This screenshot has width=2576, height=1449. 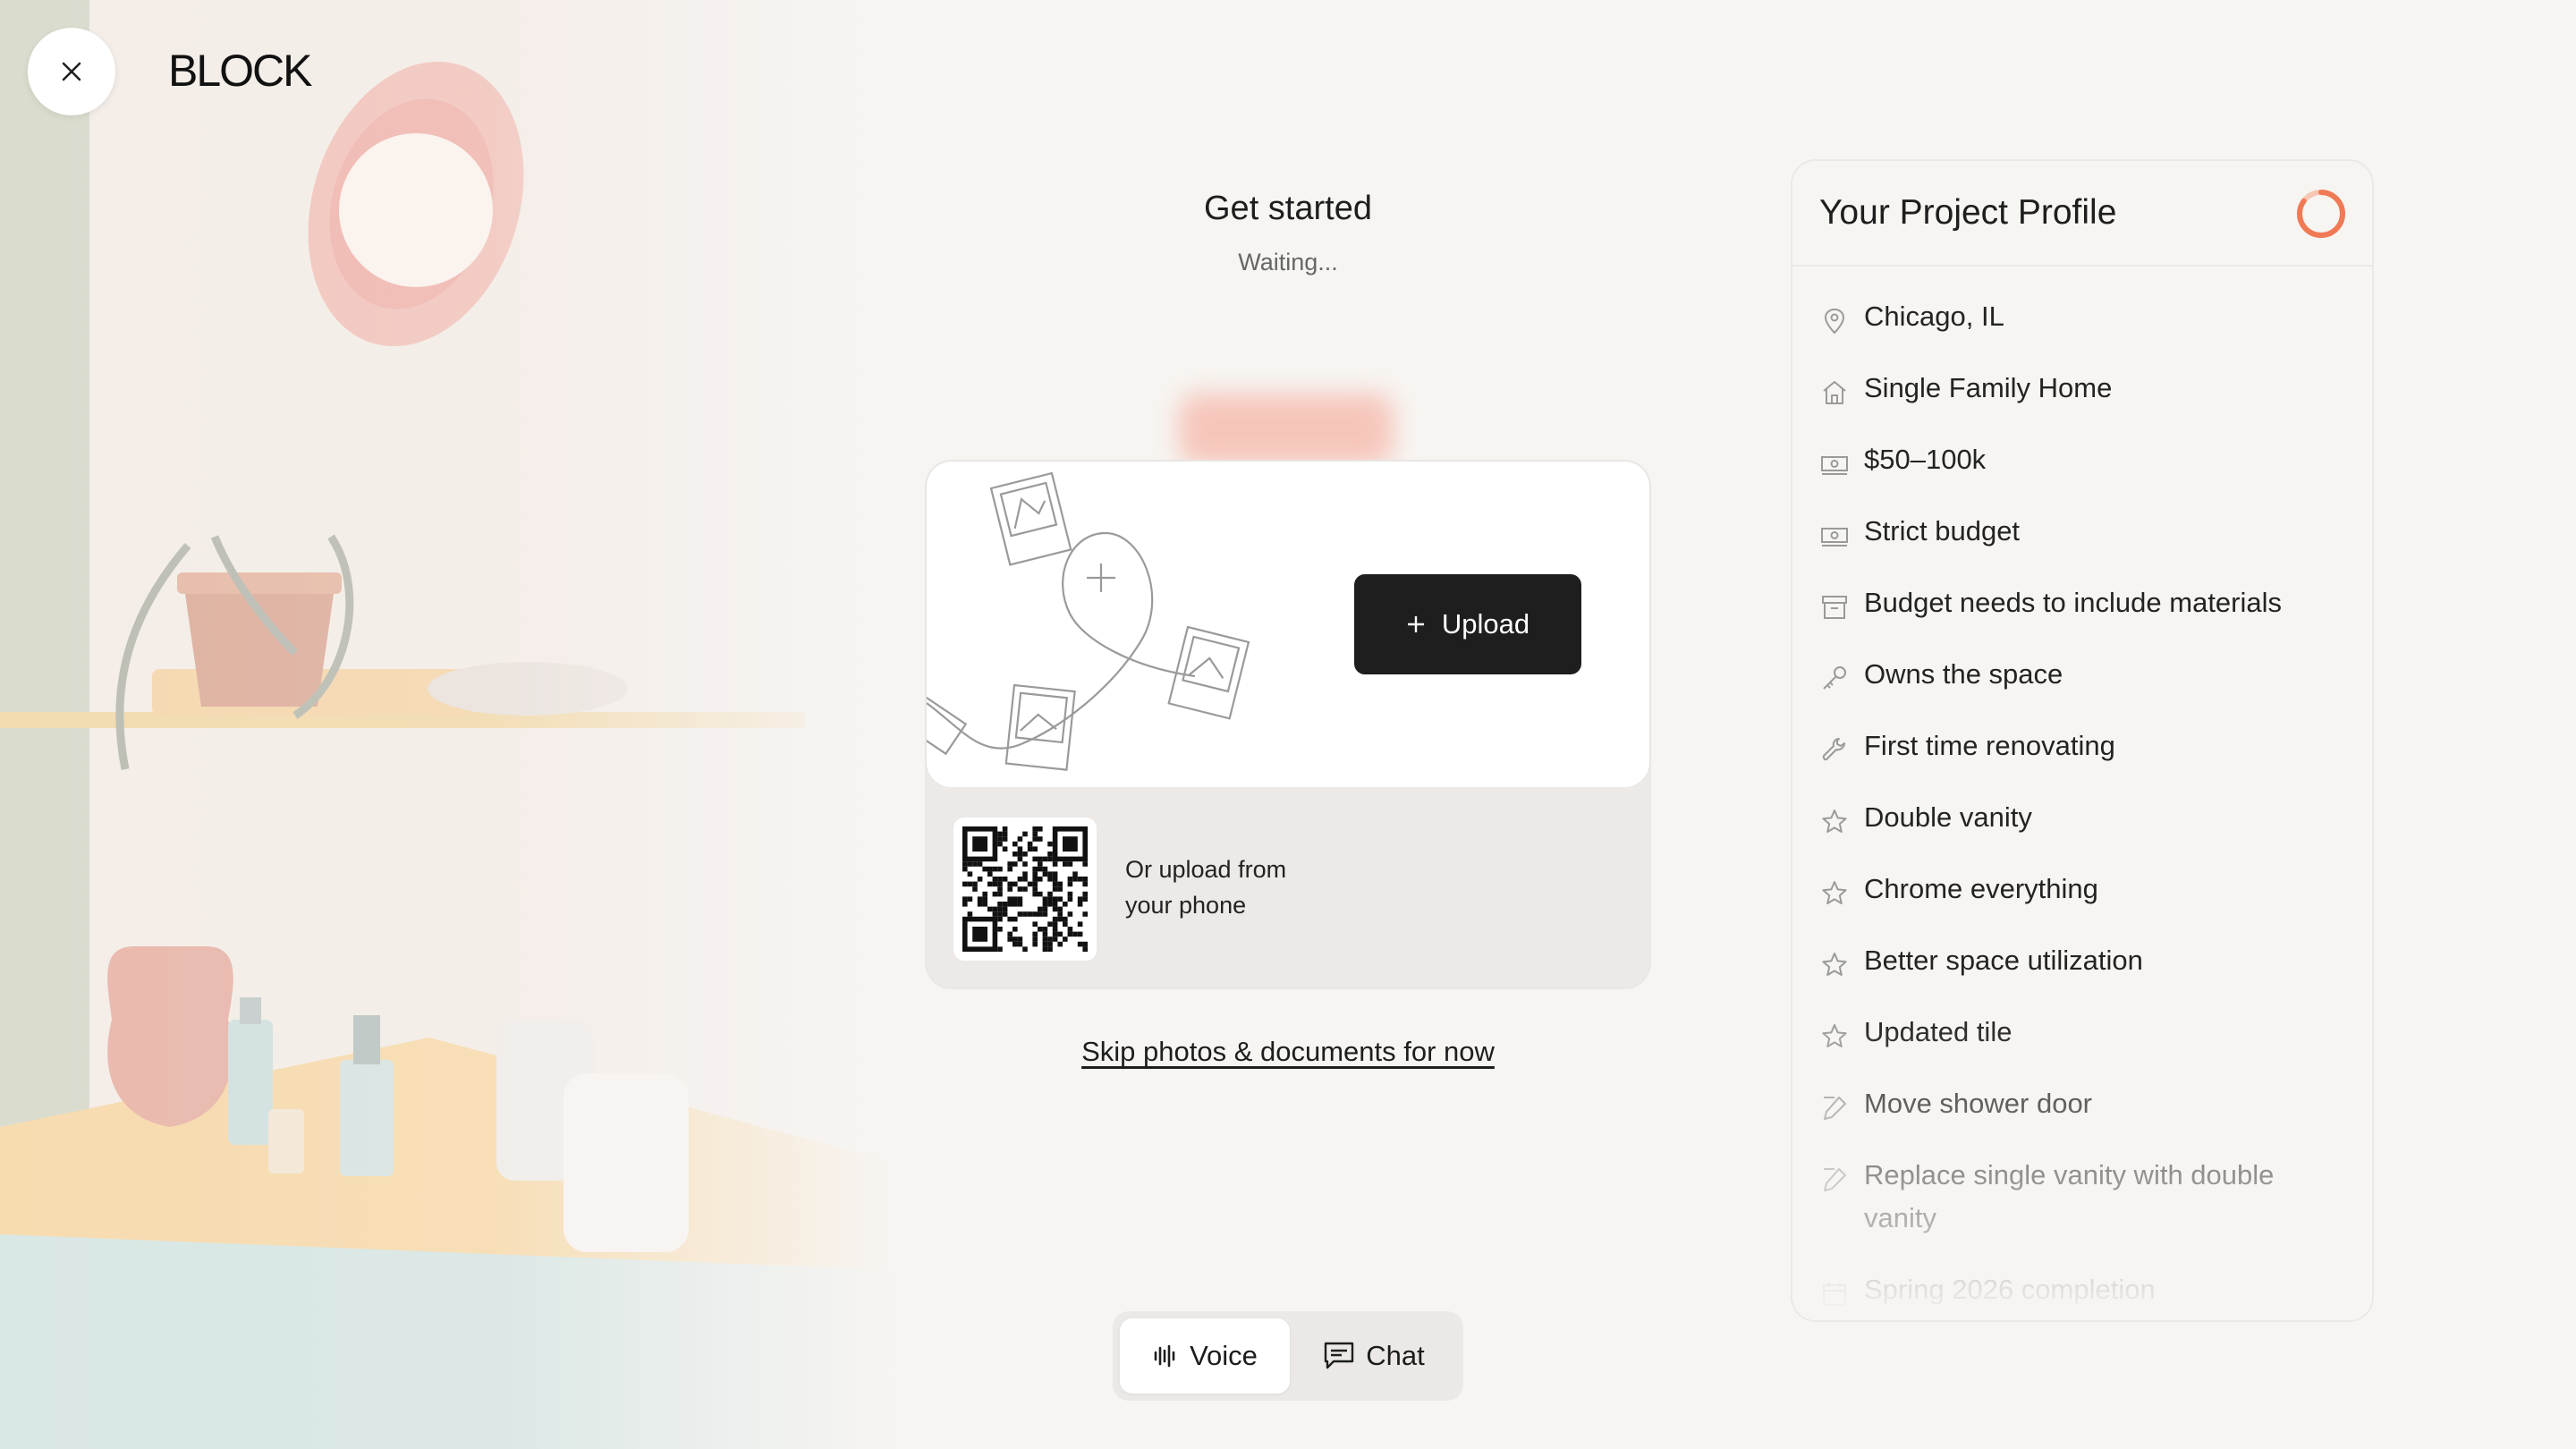 What do you see at coordinates (2082, 817) in the screenshot?
I see `profile-item: Double vanity` at bounding box center [2082, 817].